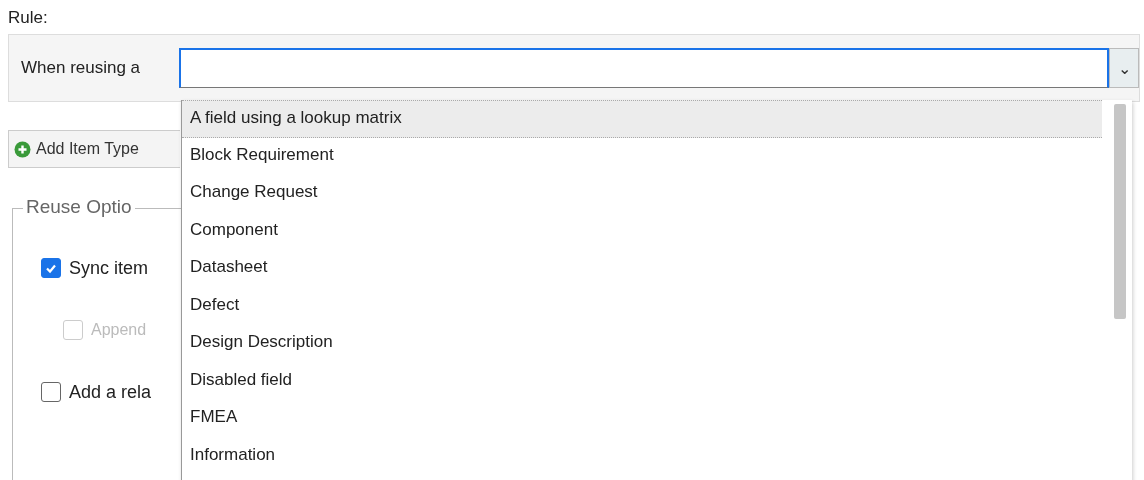 Image resolution: width=1144 pixels, height=480 pixels. I want to click on add-item-type-button: Add Item Type, so click(94, 149).